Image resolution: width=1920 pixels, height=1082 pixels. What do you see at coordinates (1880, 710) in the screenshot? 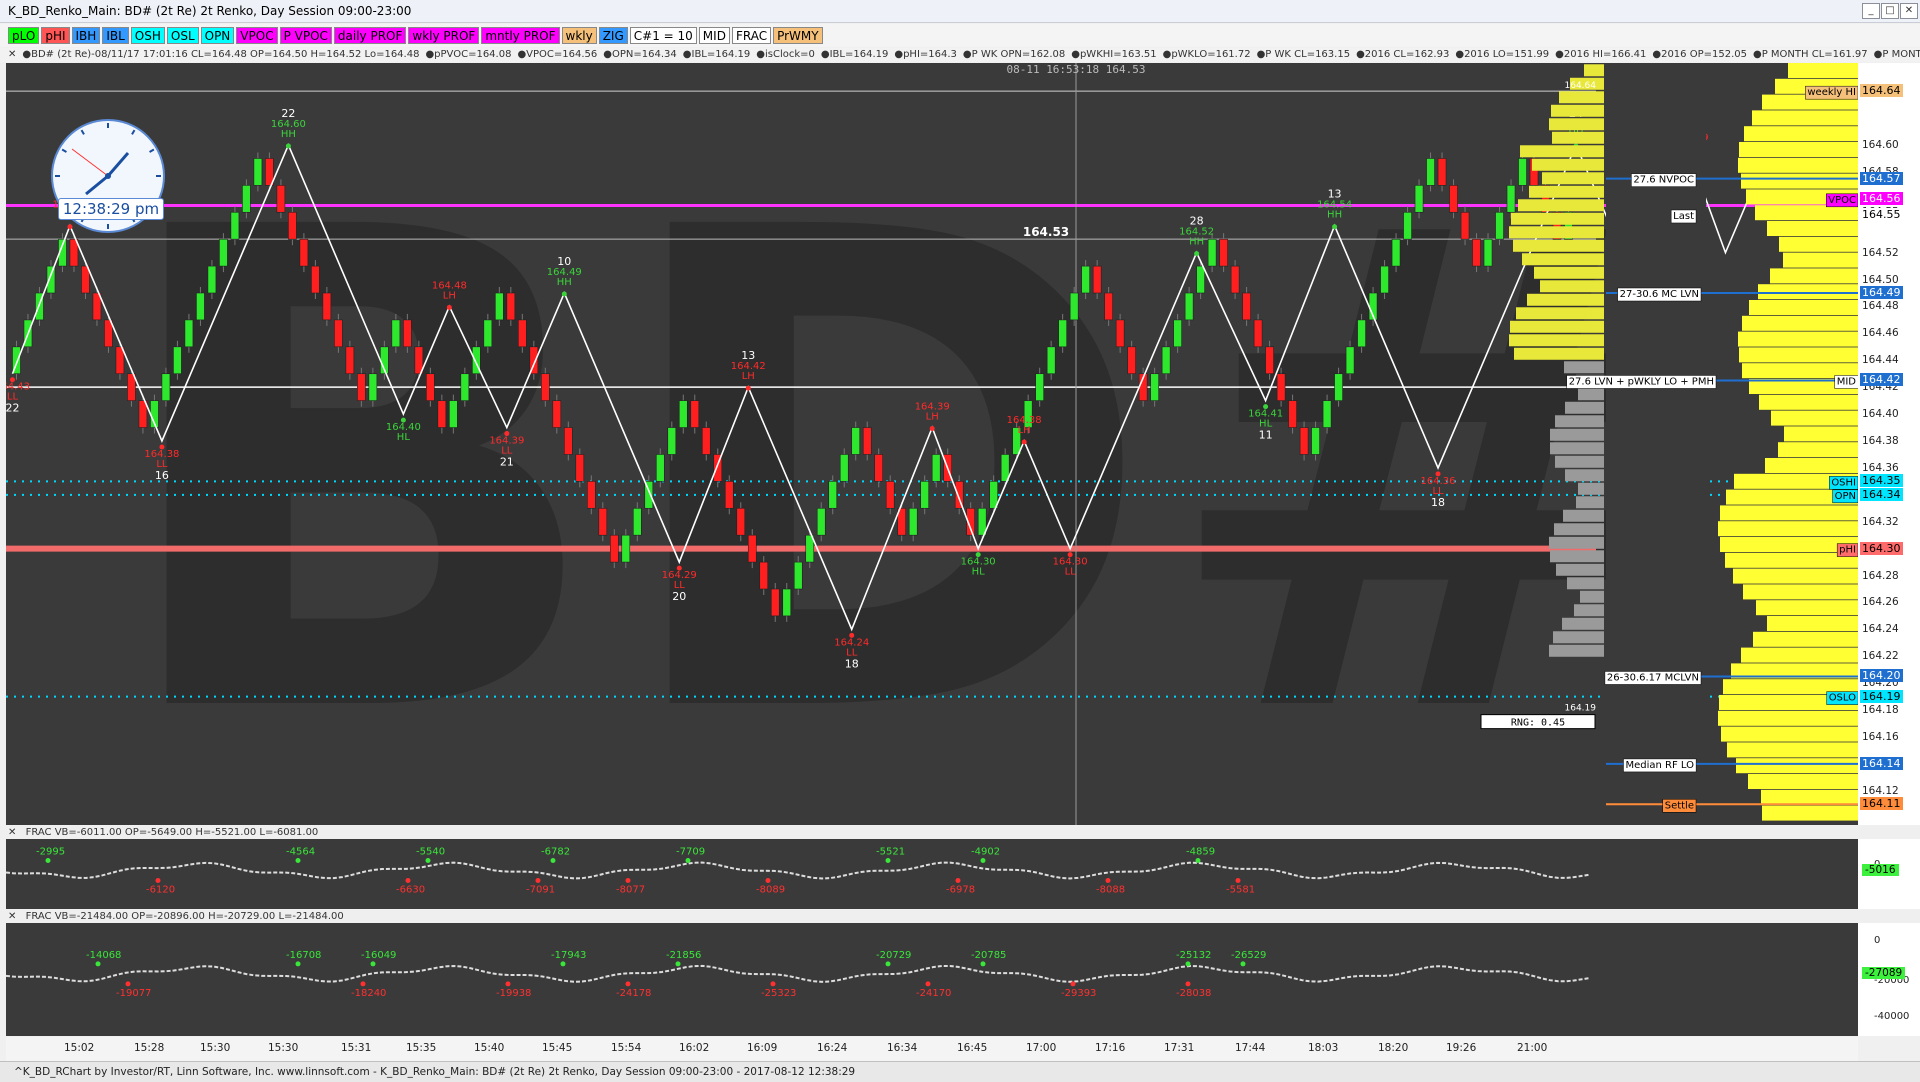
I see `price-tick: 164.18` at bounding box center [1880, 710].